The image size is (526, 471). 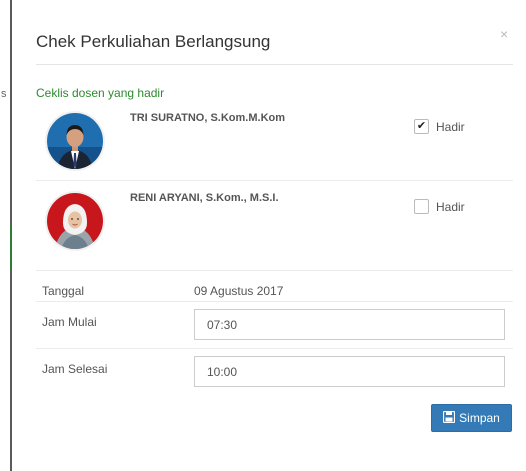 I want to click on hadir-checkbox: ✔, so click(x=421, y=126).